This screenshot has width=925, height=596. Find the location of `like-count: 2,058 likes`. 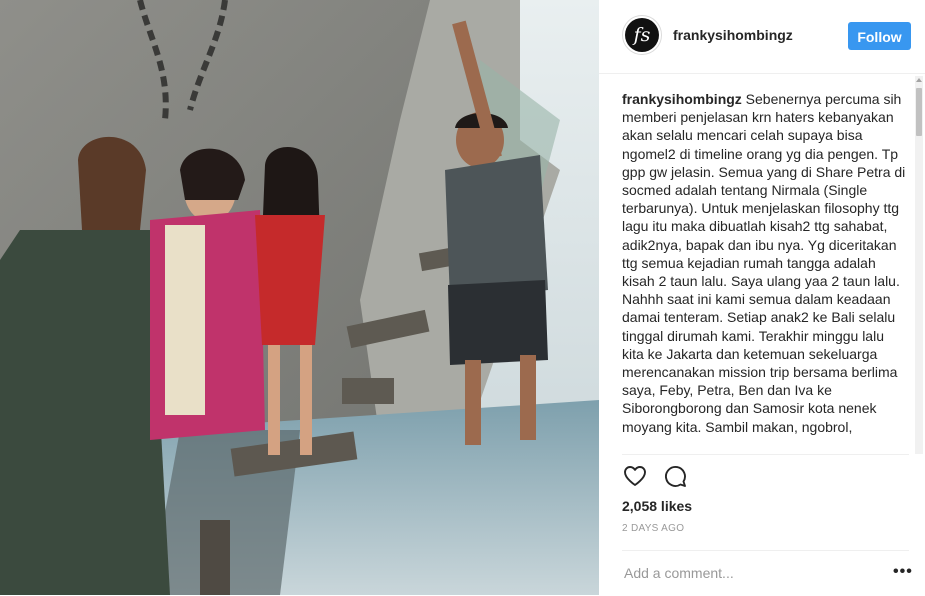

like-count: 2,058 likes is located at coordinates (657, 506).